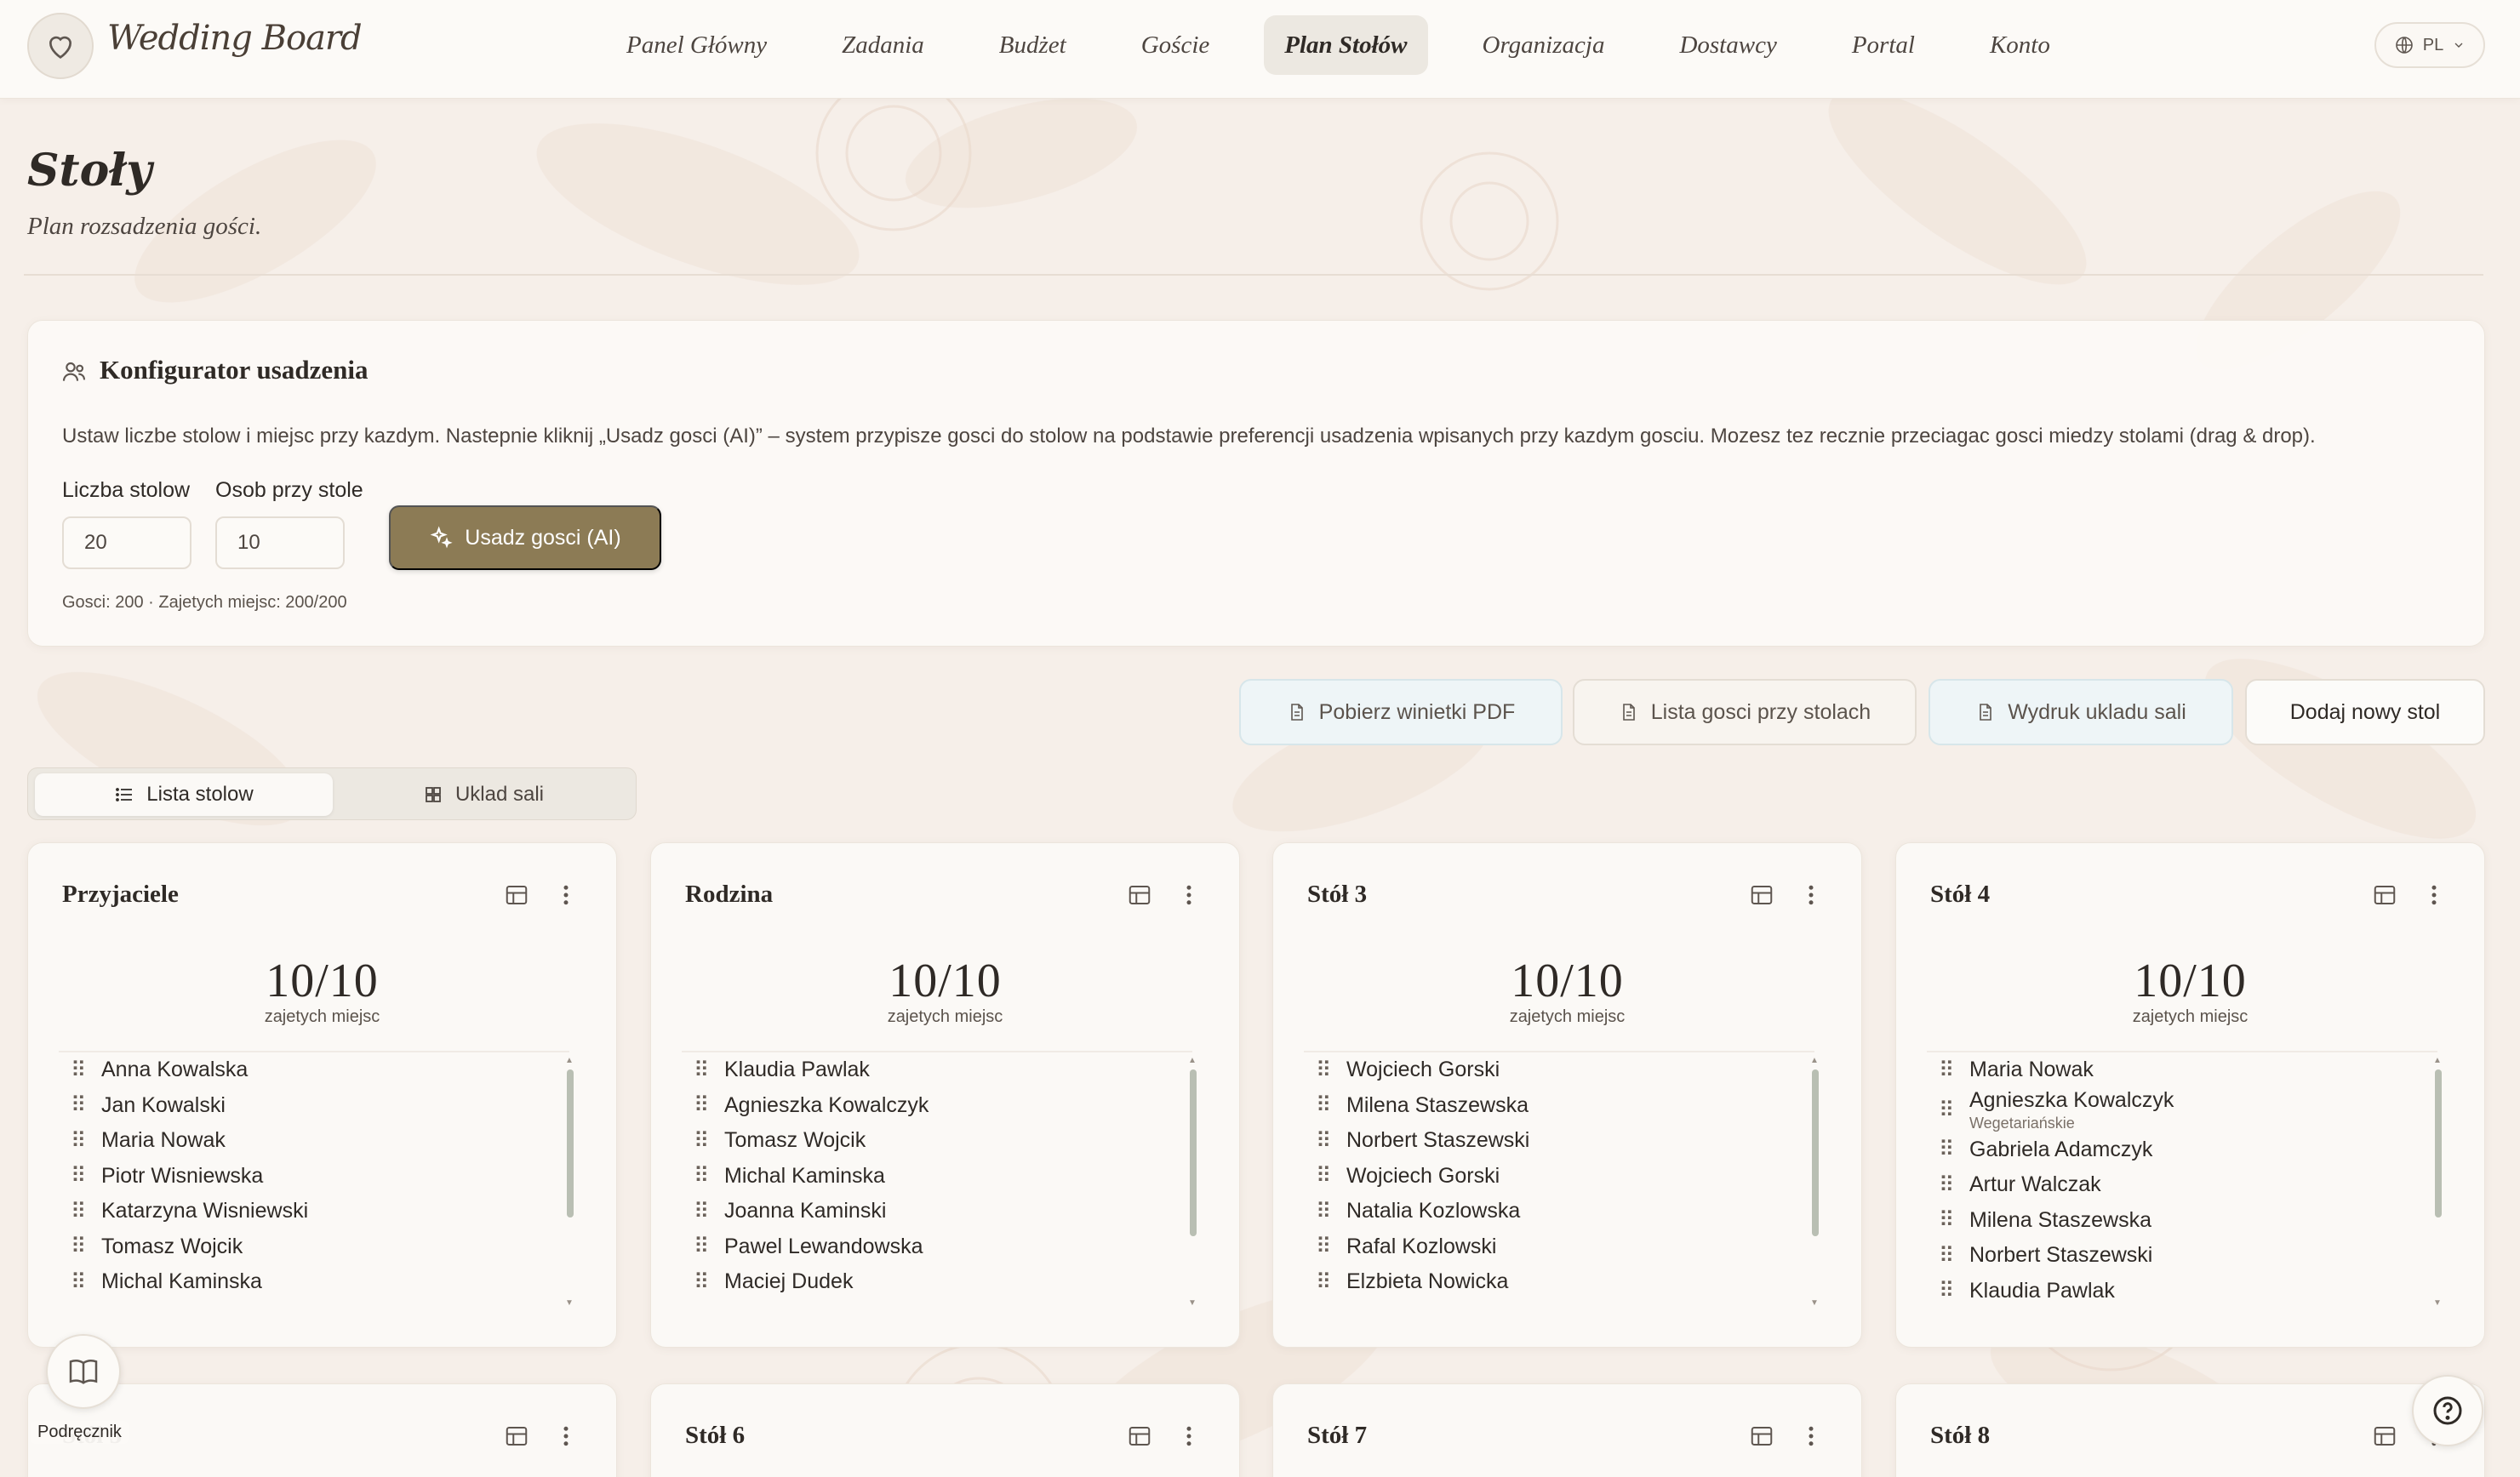  Describe the element at coordinates (483, 794) in the screenshot. I see `tab-hall-layout: Uklad sali` at that location.